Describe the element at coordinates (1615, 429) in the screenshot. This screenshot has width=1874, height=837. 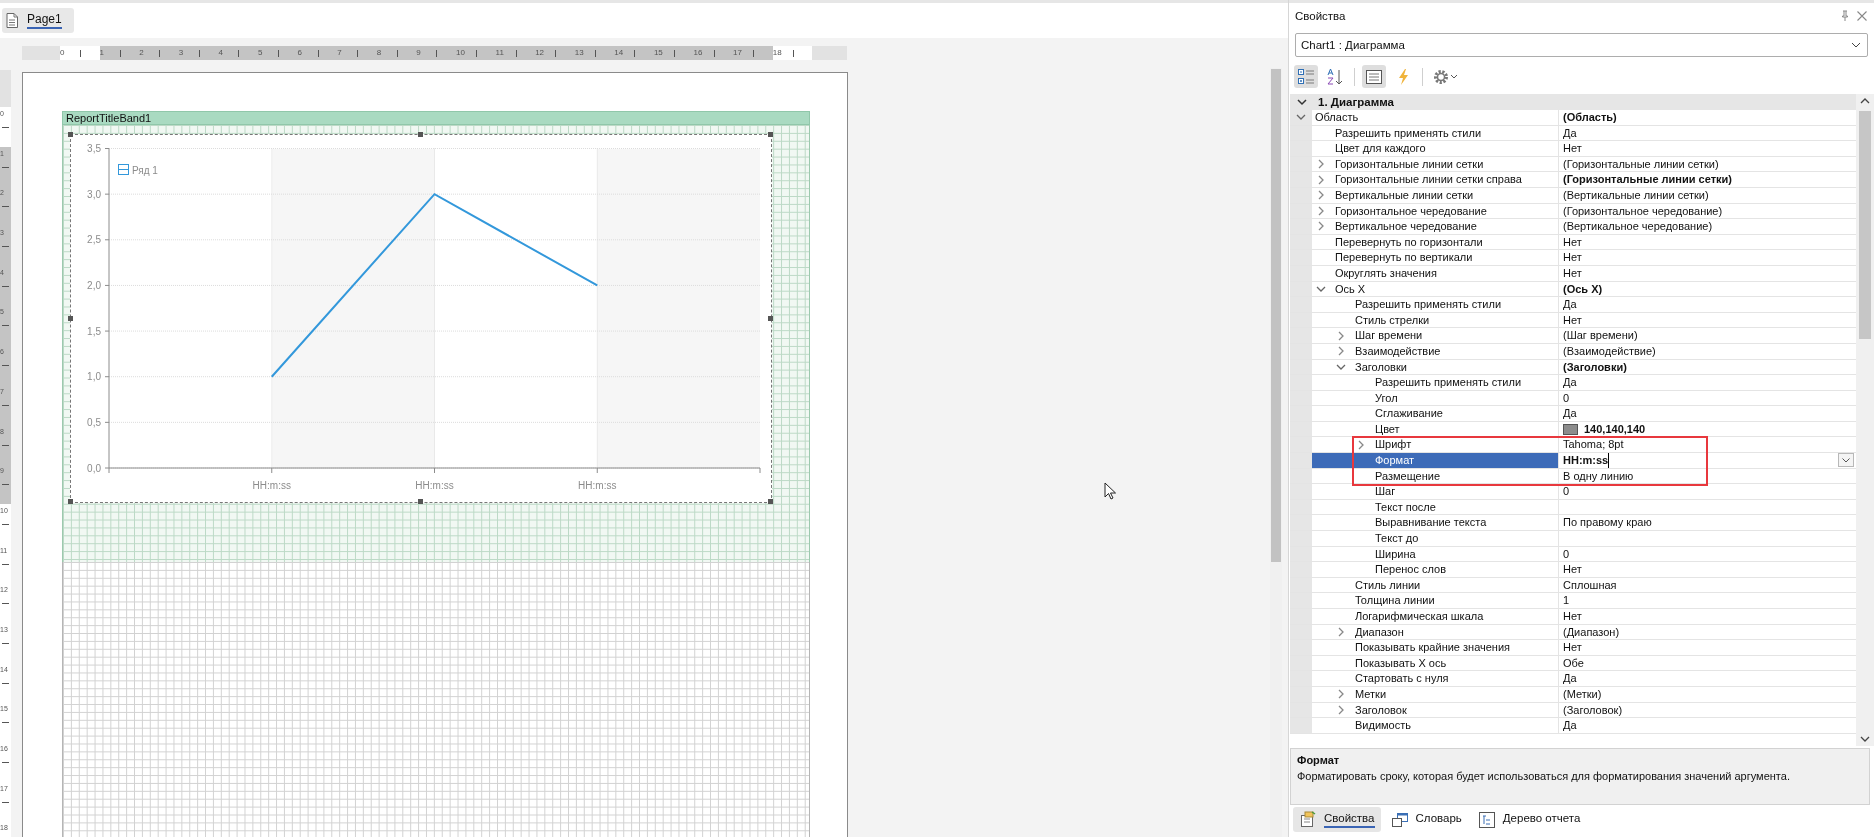
I see `property-value: 140,140,140` at that location.